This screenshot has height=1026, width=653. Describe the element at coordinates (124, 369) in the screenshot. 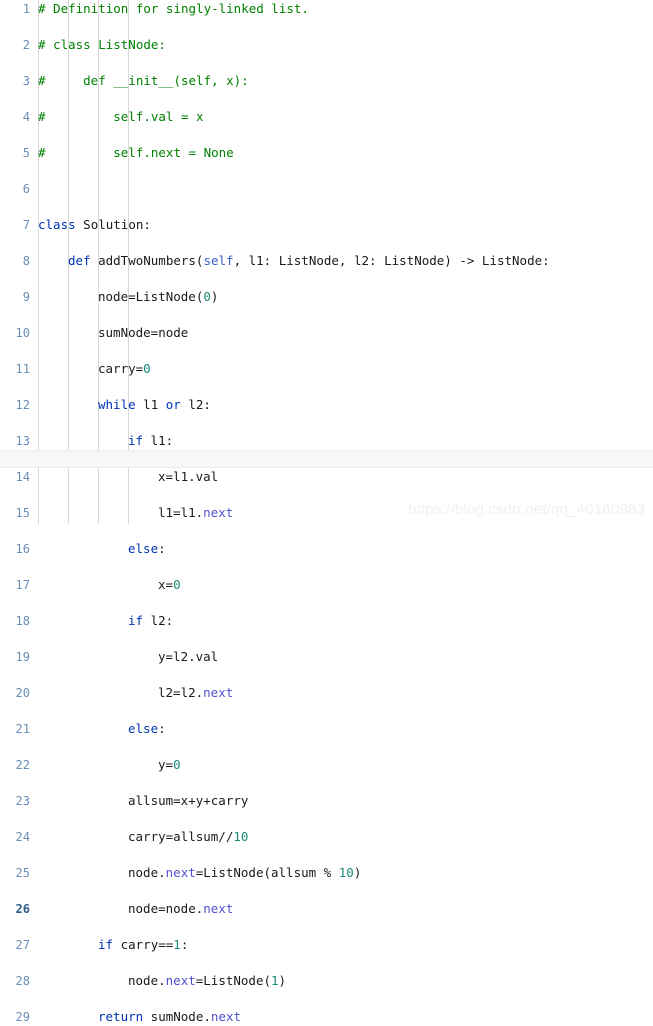

I see `code-text: carry=0` at that location.